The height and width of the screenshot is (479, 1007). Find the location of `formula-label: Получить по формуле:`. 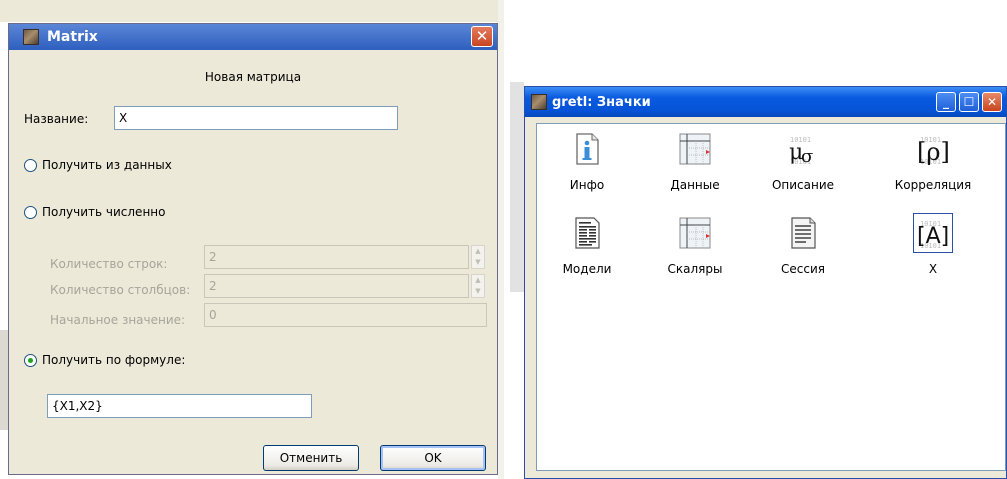

formula-label: Получить по формуле: is located at coordinates (113, 360).